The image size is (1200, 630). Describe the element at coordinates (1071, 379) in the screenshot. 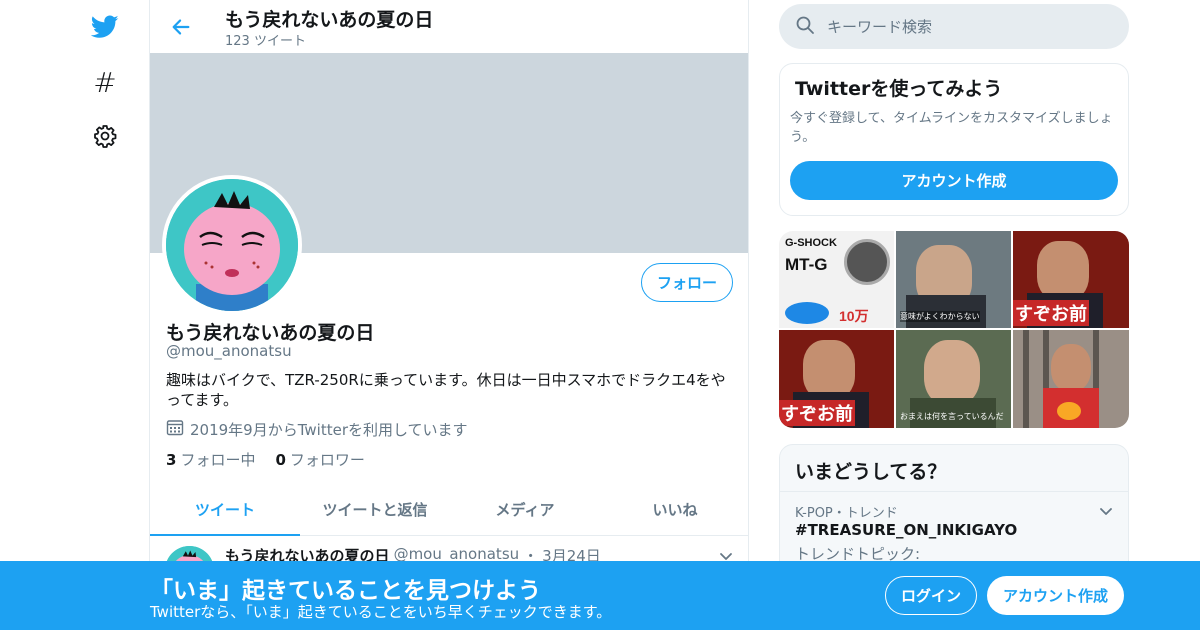

I see `fighter-in-cage-image` at that location.